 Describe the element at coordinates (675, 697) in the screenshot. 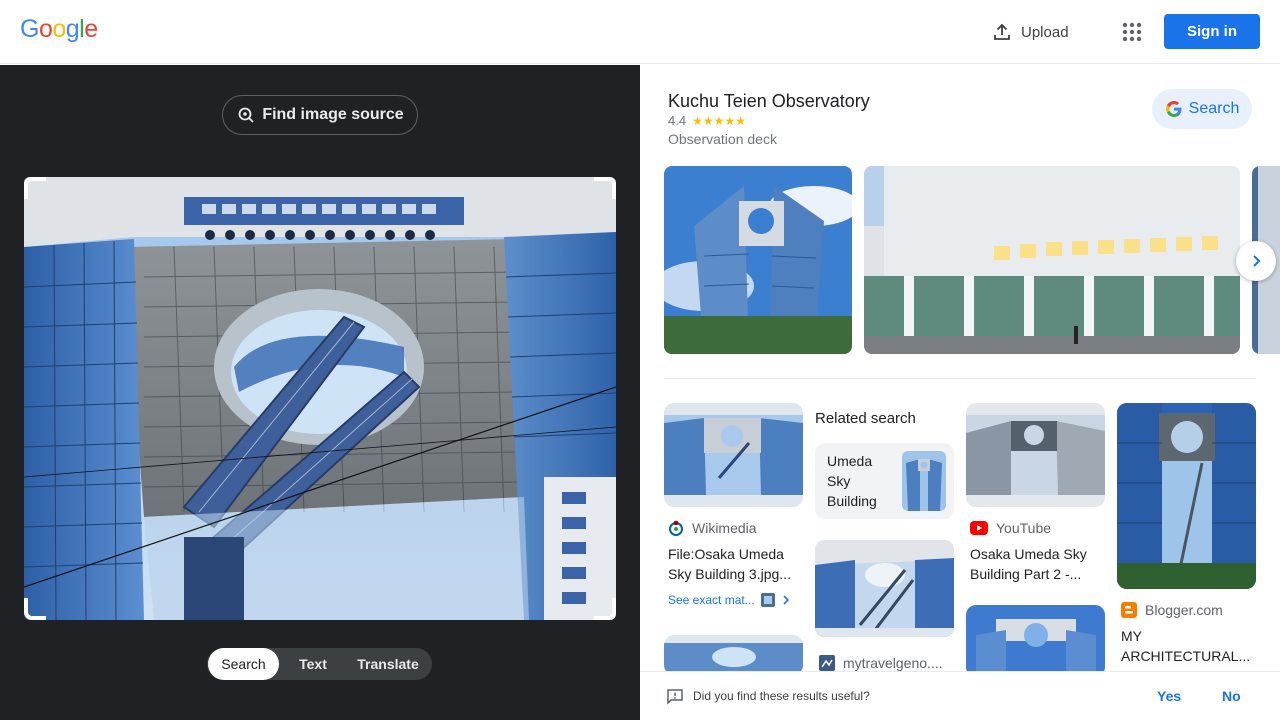

I see `feedback-icon` at that location.